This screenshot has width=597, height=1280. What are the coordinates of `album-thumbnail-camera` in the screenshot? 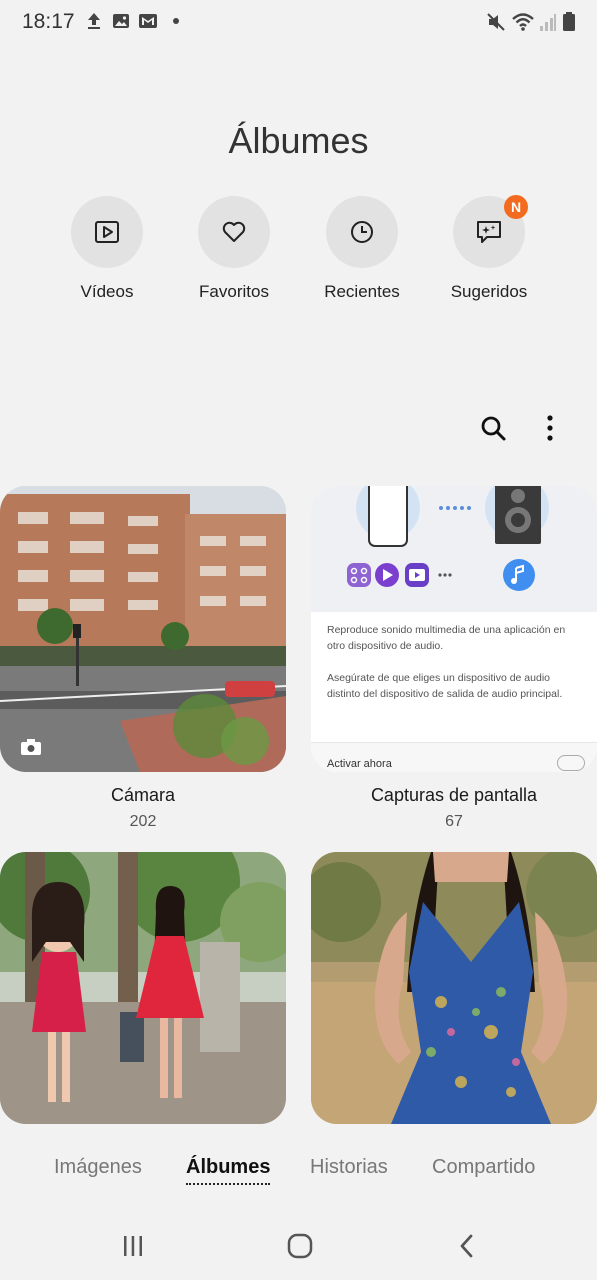 It's located at (143, 629).